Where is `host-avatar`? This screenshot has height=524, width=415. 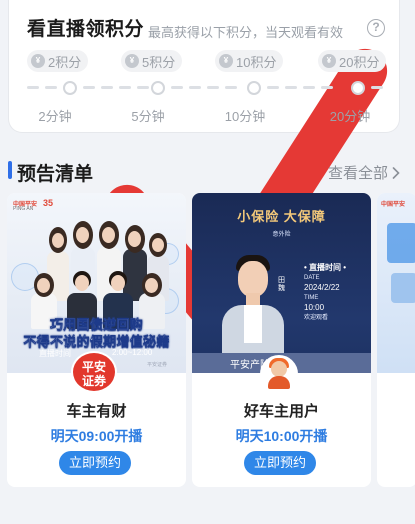 host-avatar is located at coordinates (279, 374).